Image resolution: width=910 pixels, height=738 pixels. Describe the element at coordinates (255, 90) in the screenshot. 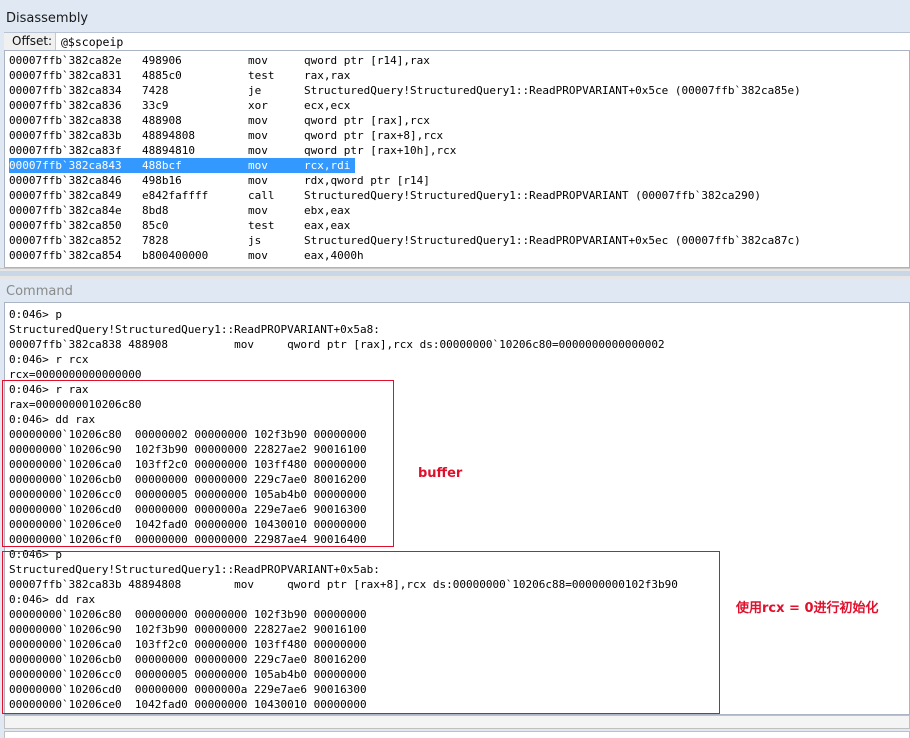

I see `instruction-mnemonic: je` at that location.